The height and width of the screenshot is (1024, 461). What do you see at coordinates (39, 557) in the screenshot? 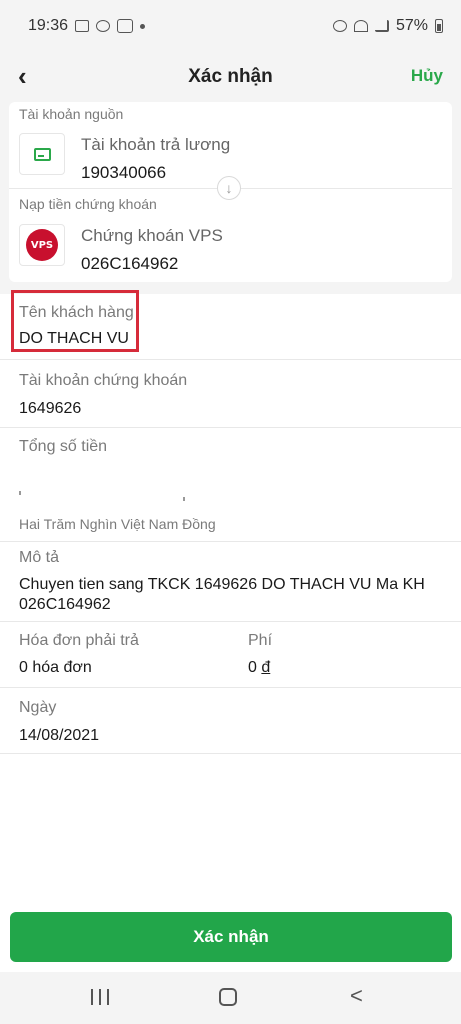
I see `description-label: Mô tả` at bounding box center [39, 557].